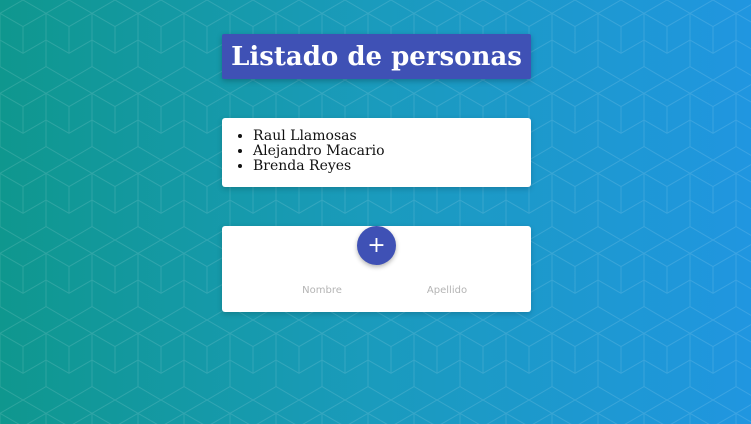 The height and width of the screenshot is (424, 751). Describe the element at coordinates (376, 269) in the screenshot. I see `add-person-form: +` at that location.